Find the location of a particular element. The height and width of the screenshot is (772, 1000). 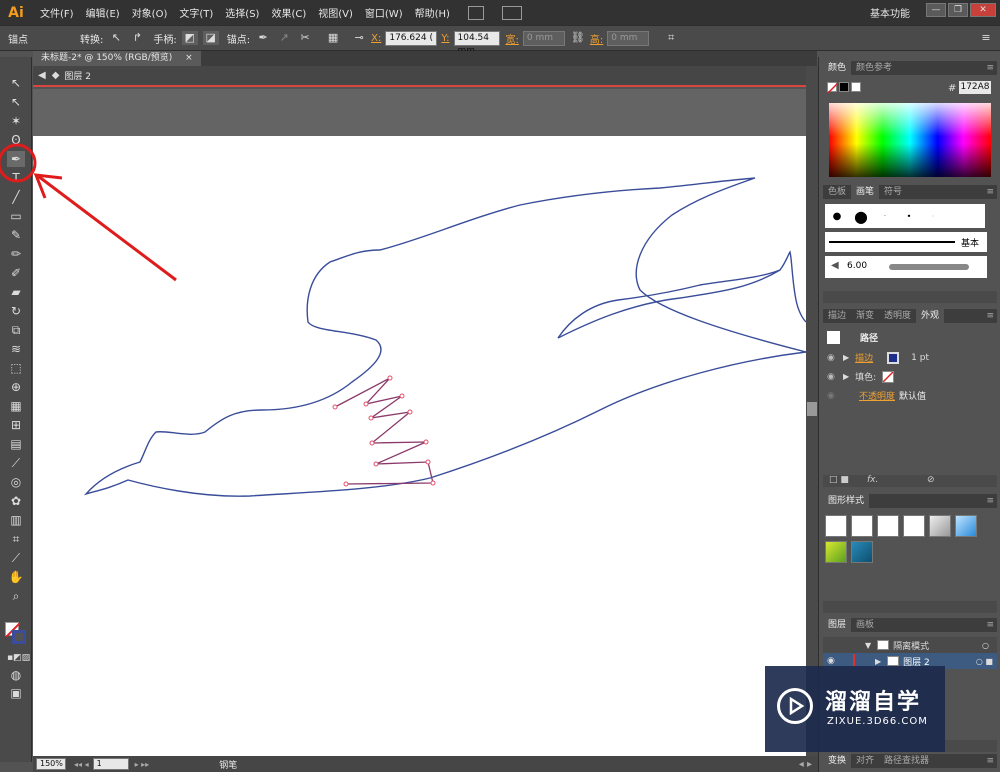

white-color-chip is located at coordinates (856, 87).